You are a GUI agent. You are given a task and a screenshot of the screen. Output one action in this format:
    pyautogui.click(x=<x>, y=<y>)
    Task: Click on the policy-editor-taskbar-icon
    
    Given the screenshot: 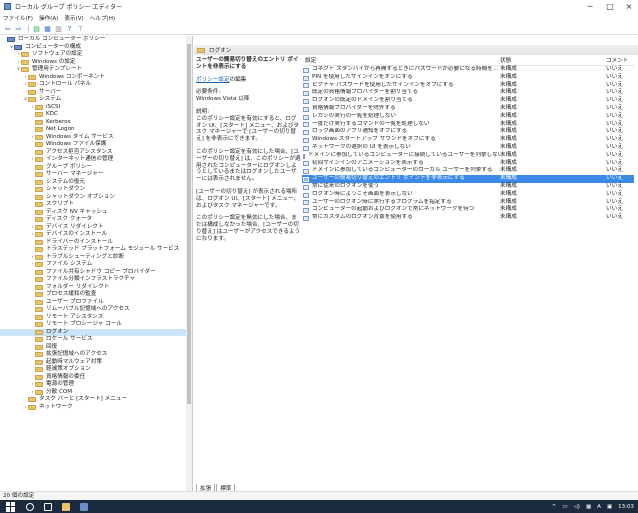 What is the action you would take?
    pyautogui.click(x=84, y=506)
    